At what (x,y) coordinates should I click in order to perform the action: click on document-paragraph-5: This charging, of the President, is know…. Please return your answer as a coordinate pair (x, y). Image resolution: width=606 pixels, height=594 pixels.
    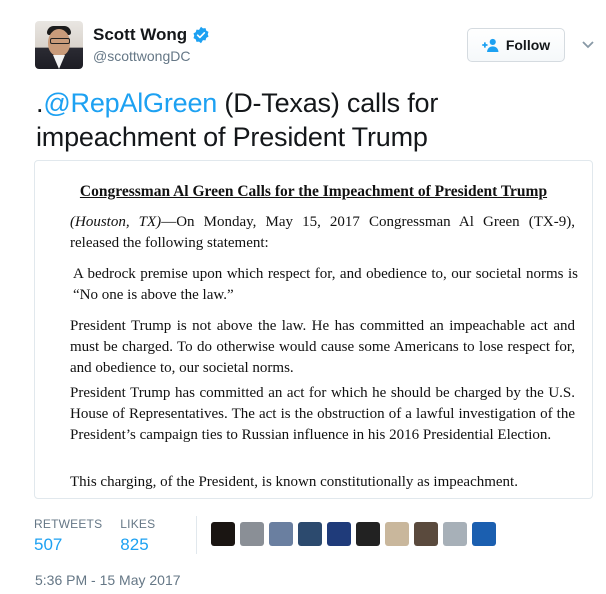
    Looking at the image, I should click on (294, 482).